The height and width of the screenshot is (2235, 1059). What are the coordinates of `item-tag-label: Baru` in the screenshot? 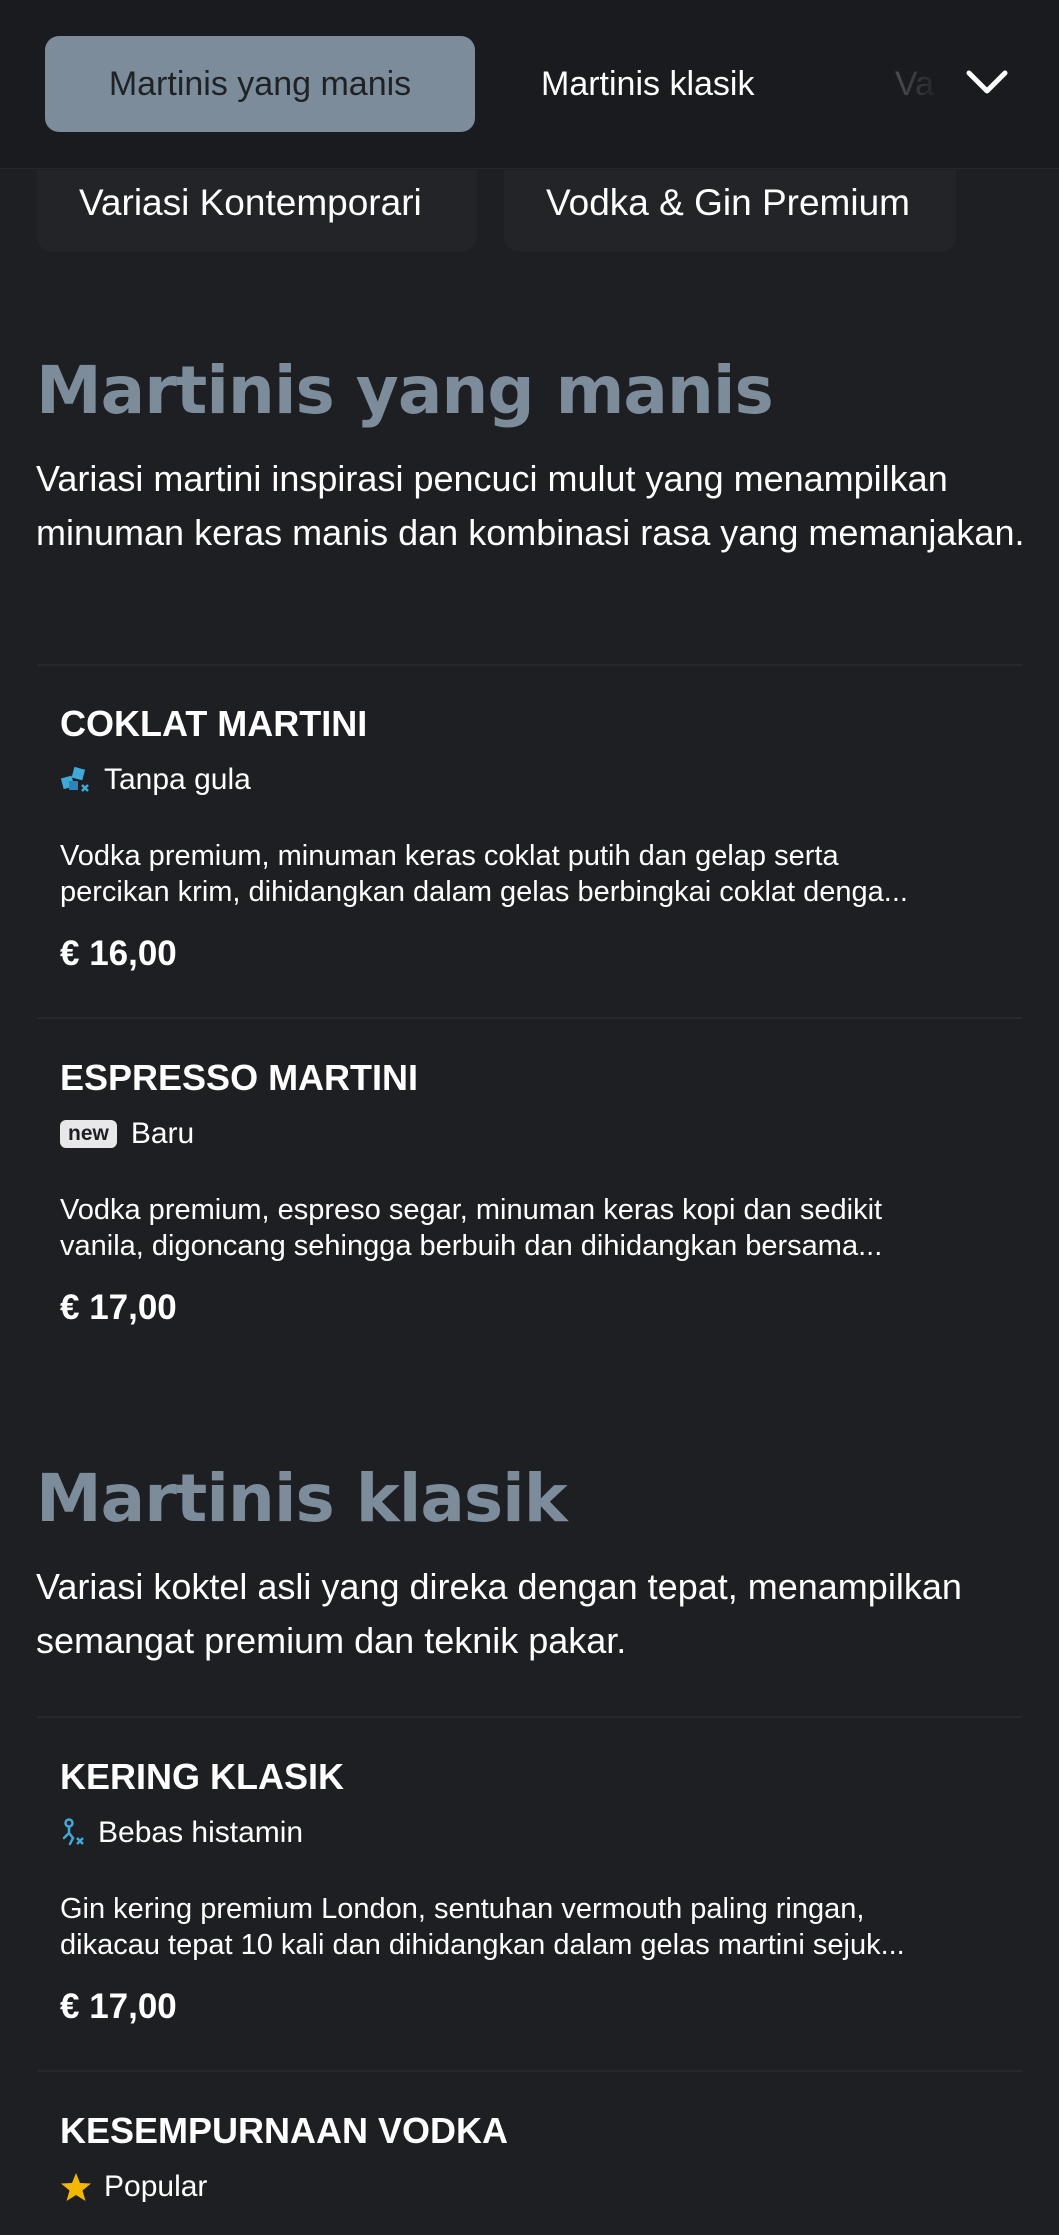 It's located at (162, 1133).